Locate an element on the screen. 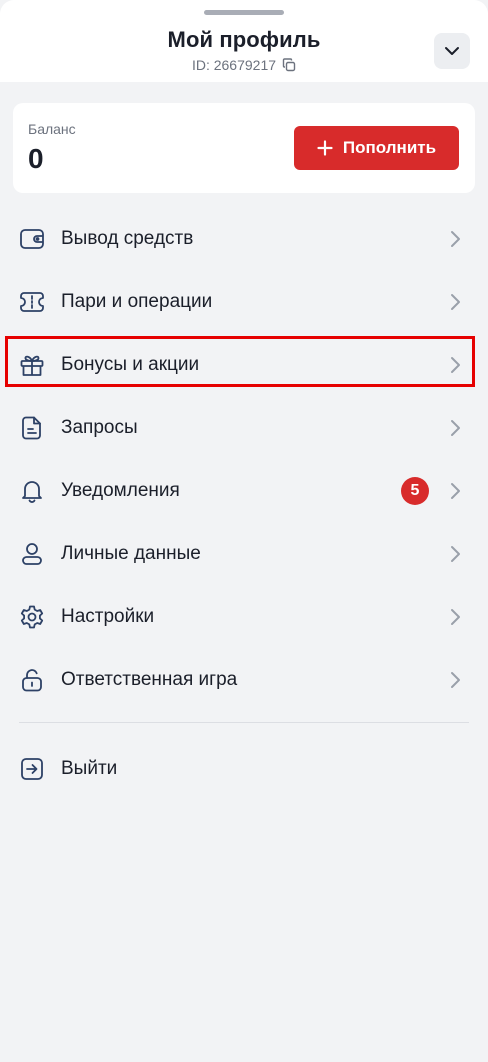  menu-item-label: Пари и операции is located at coordinates (137, 301).